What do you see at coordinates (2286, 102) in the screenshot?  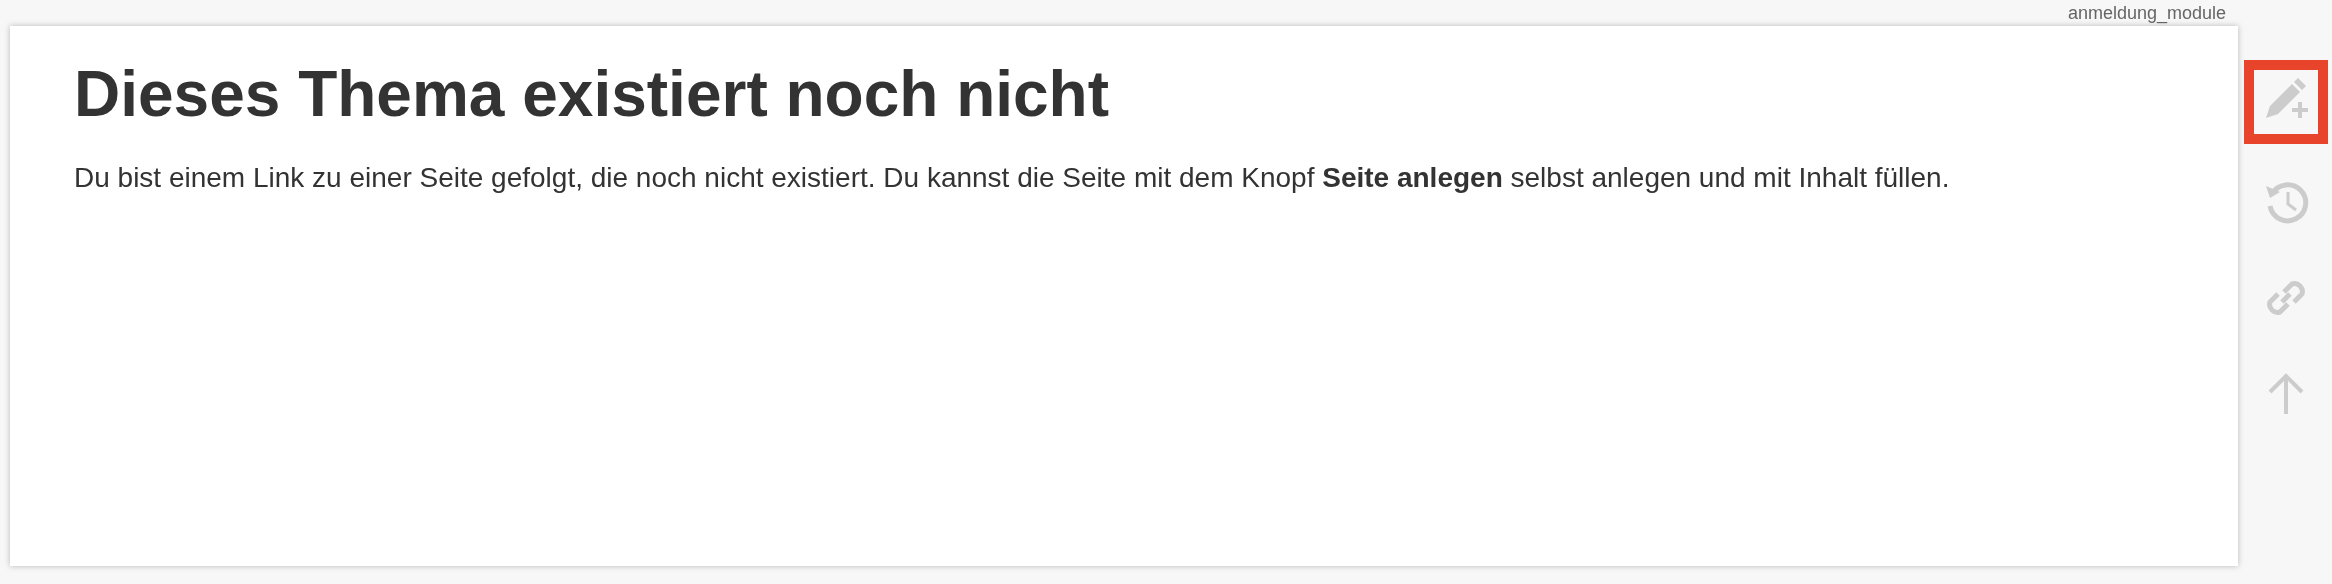 I see `page-tool-button` at bounding box center [2286, 102].